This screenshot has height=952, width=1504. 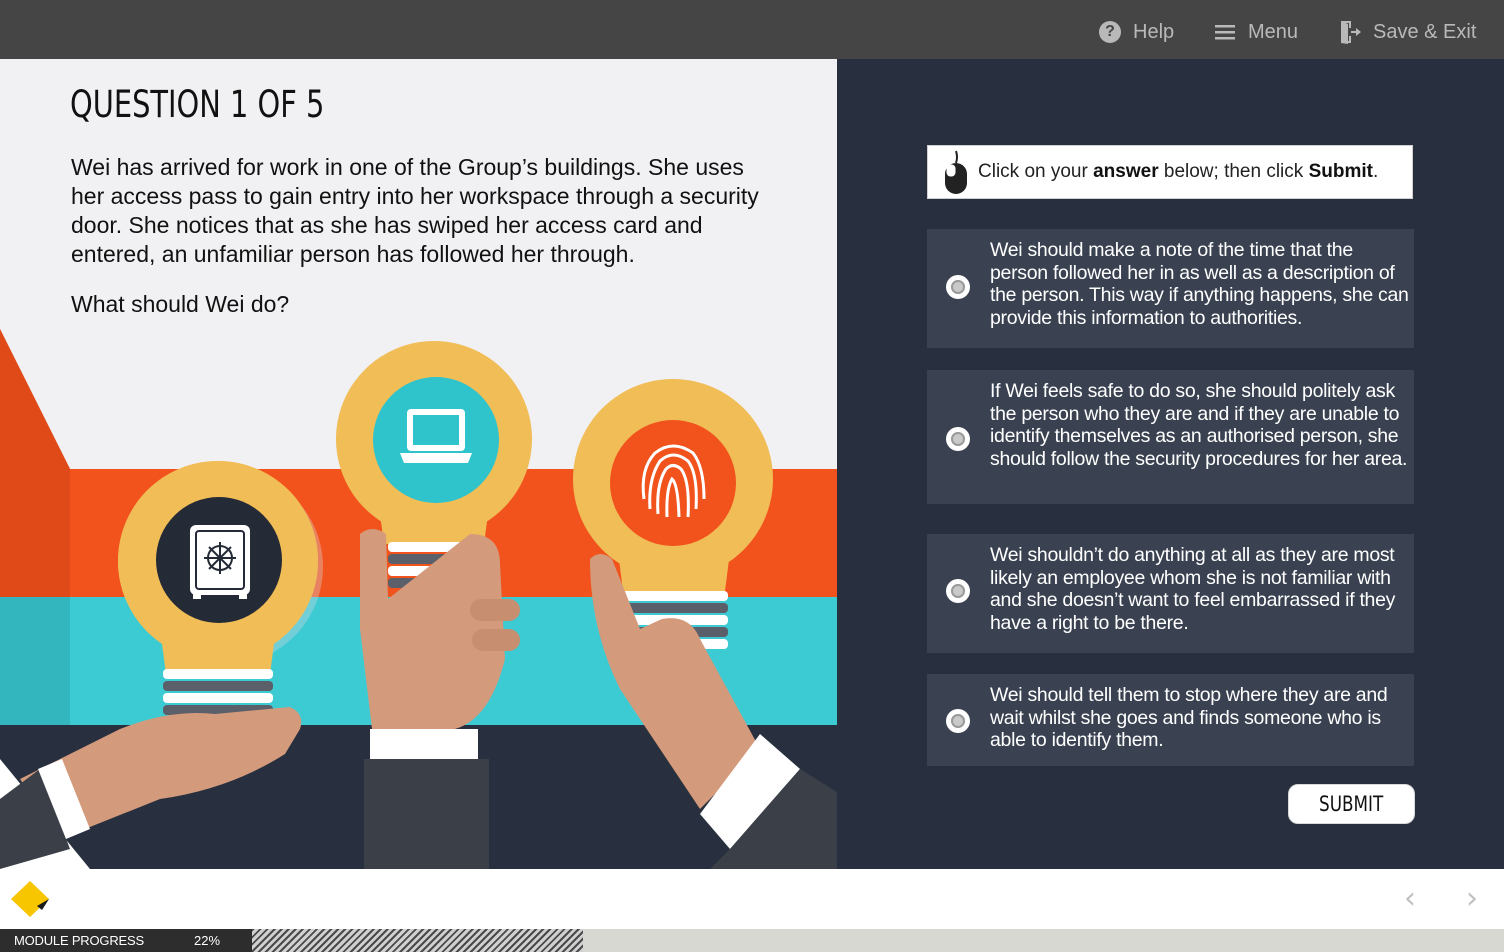 I want to click on help-label: Help, so click(x=1154, y=31).